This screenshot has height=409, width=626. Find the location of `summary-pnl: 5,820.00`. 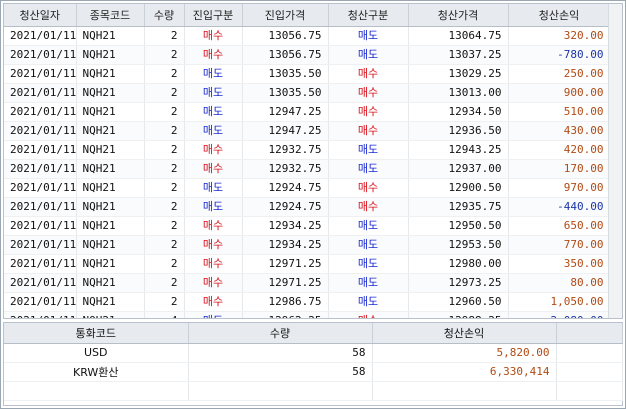

summary-pnl: 5,820.00 is located at coordinates (464, 353).